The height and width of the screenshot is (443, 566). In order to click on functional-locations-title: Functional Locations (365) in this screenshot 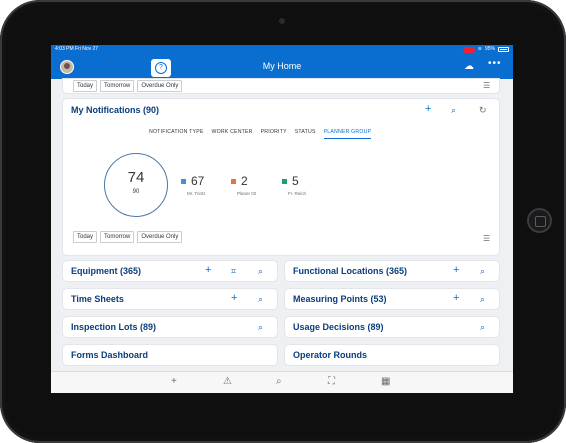, I will do `click(350, 271)`.